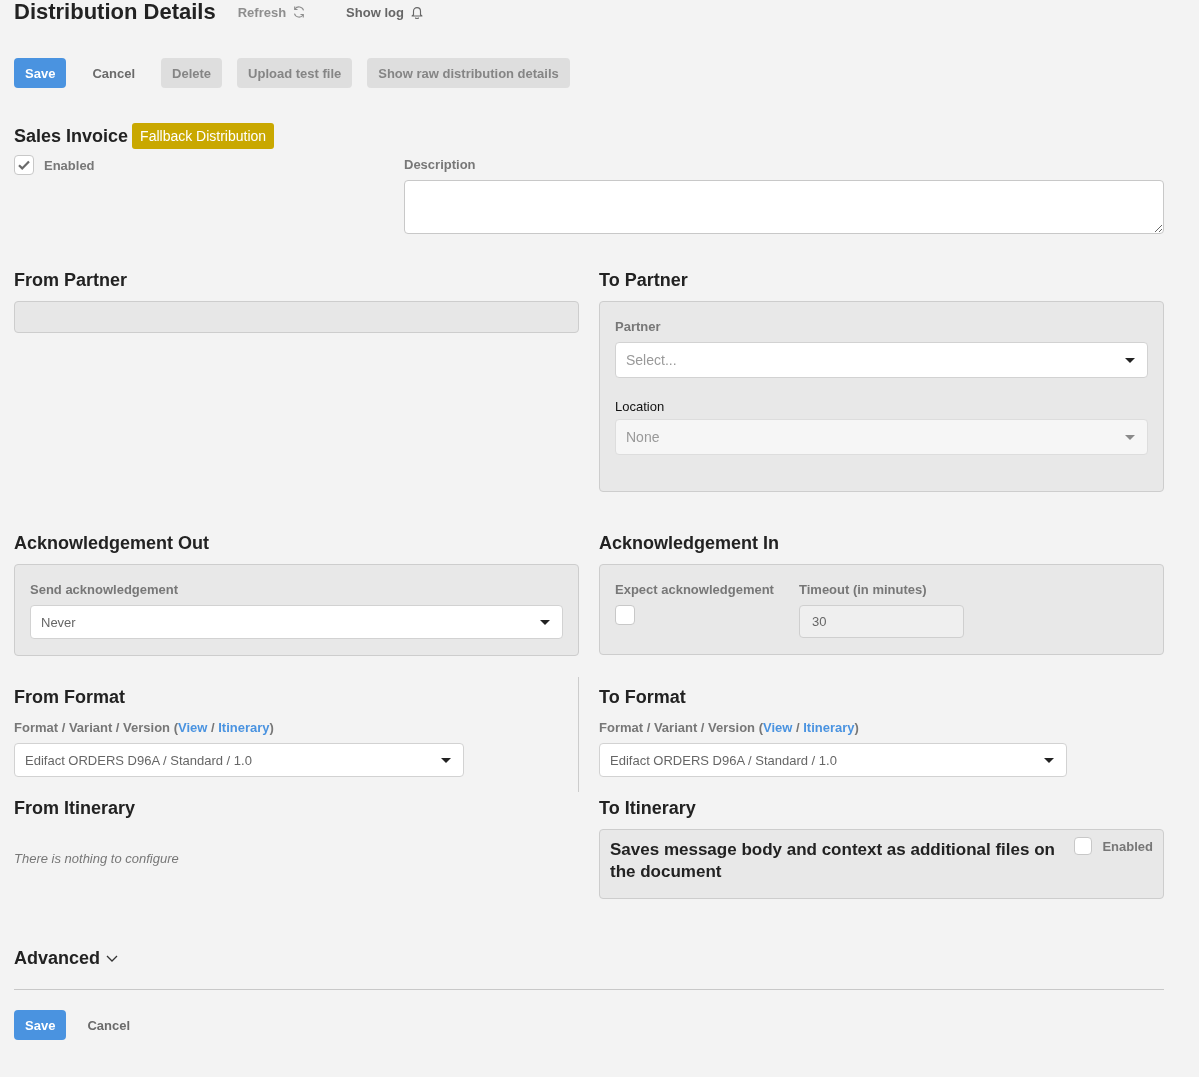 Image resolution: width=1199 pixels, height=1077 pixels. Describe the element at coordinates (640, 407) in the screenshot. I see `field-label: Location` at that location.